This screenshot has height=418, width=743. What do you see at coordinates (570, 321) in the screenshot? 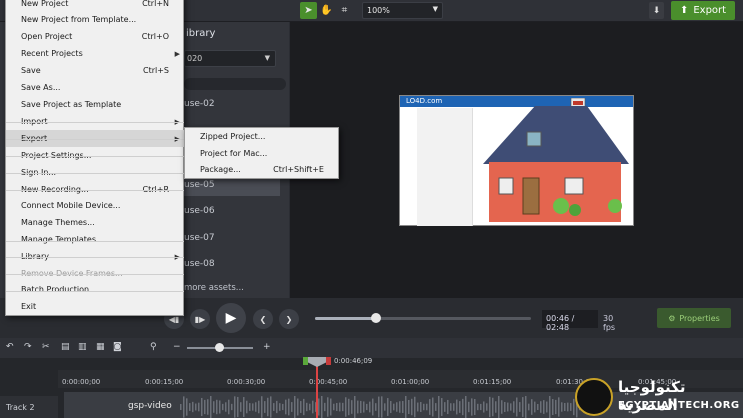
I see `timecode-display: 00:46 / 02:48` at bounding box center [570, 321].